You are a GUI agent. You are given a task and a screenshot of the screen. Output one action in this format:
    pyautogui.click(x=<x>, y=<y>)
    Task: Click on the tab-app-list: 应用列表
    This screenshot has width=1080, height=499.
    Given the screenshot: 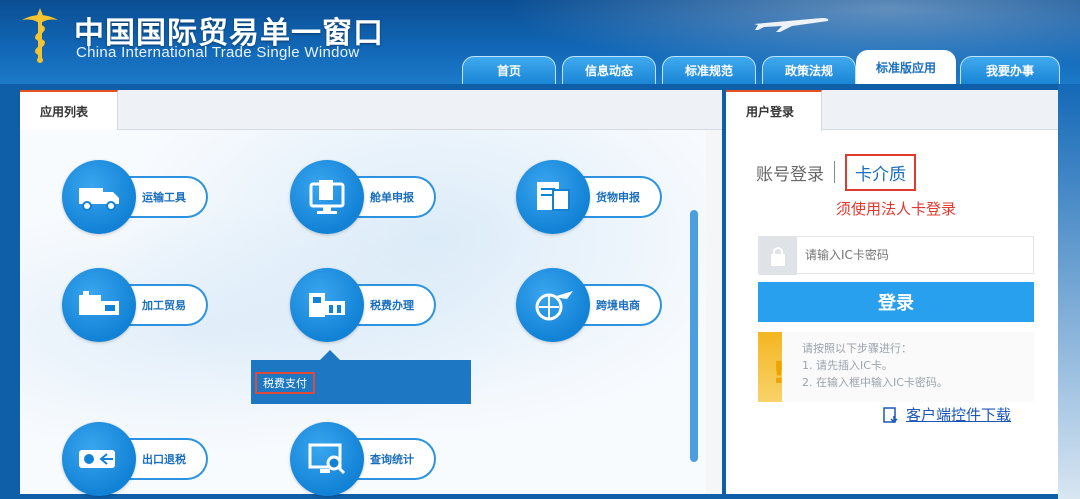 What is the action you would take?
    pyautogui.click(x=69, y=110)
    